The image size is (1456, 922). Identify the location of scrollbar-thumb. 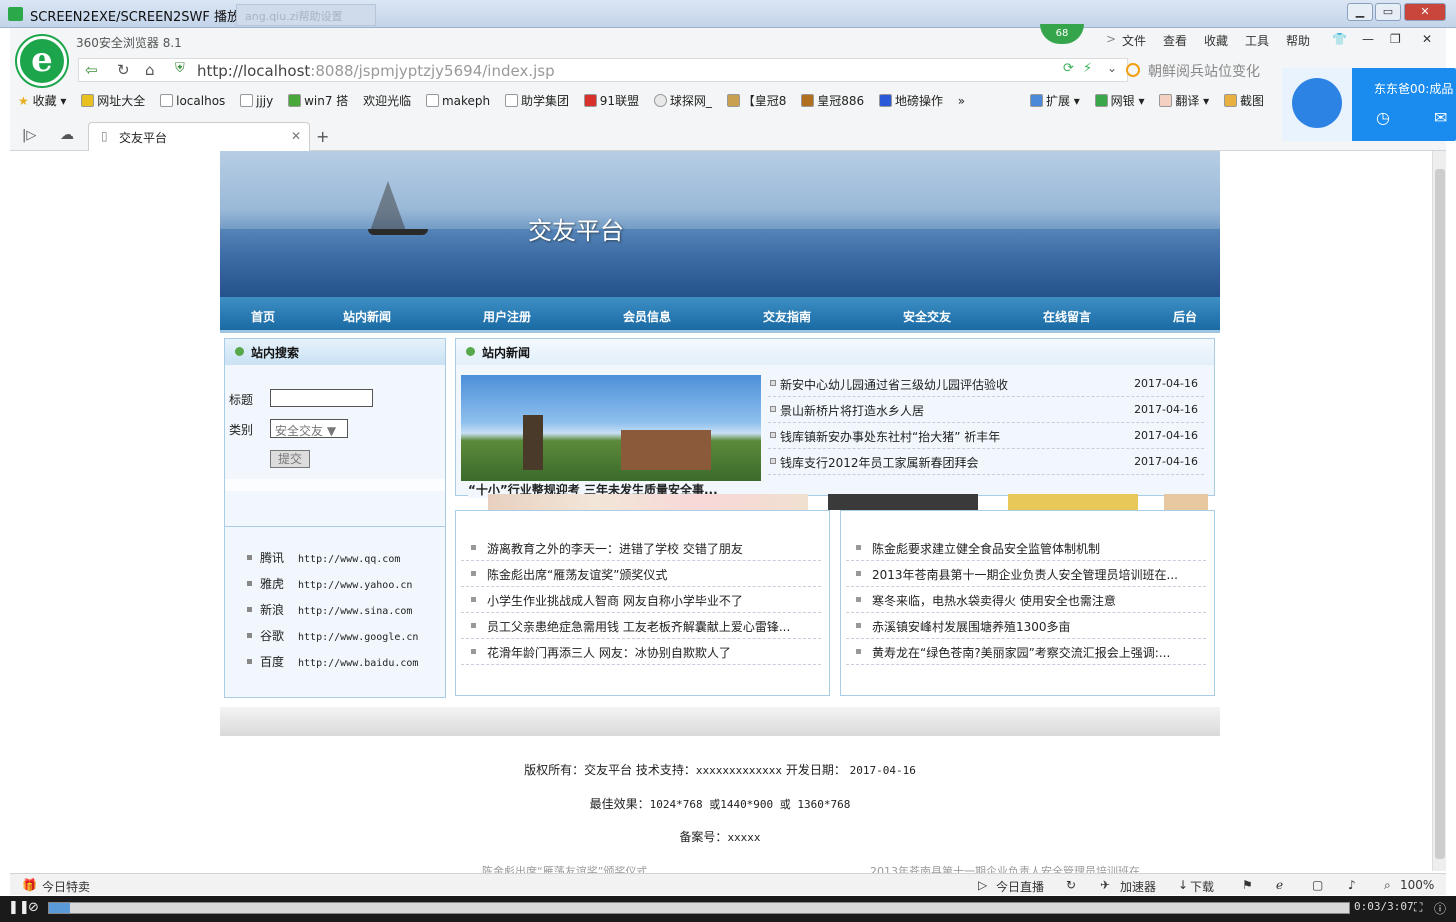
(1440, 514).